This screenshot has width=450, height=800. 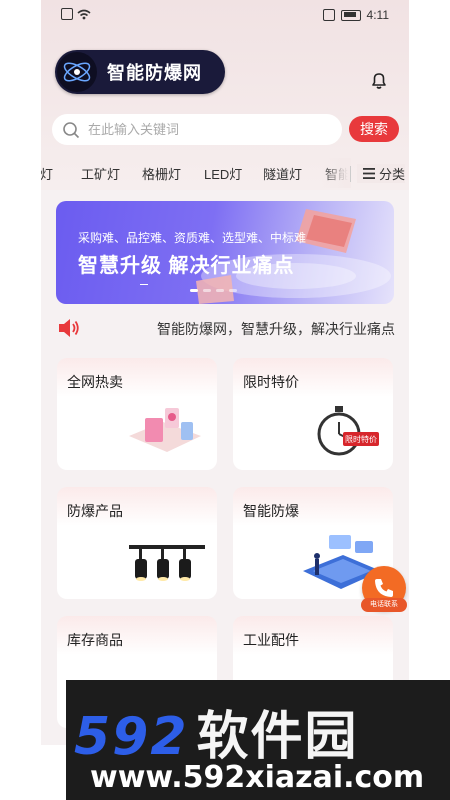 What do you see at coordinates (348, 431) in the screenshot?
I see `stopwatch-icon: 限时特价` at bounding box center [348, 431].